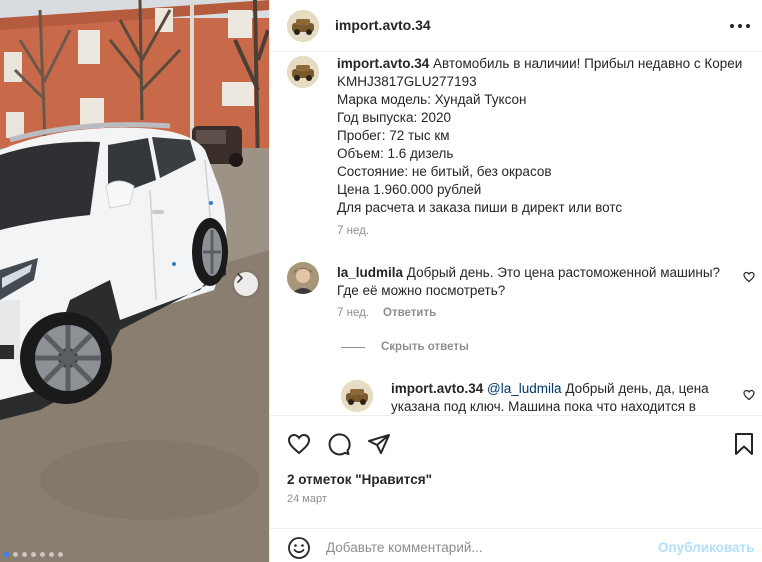 This screenshot has height=562, width=762. I want to click on caption-line: Объем: 1.6 дизель, so click(395, 153).